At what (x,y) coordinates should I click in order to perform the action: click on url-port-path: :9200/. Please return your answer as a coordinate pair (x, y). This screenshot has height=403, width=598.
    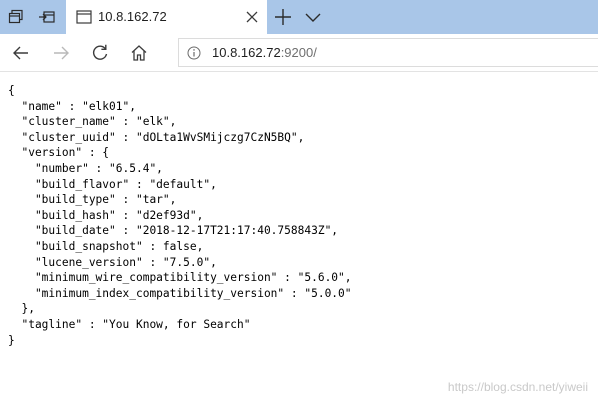
    Looking at the image, I should click on (298, 52).